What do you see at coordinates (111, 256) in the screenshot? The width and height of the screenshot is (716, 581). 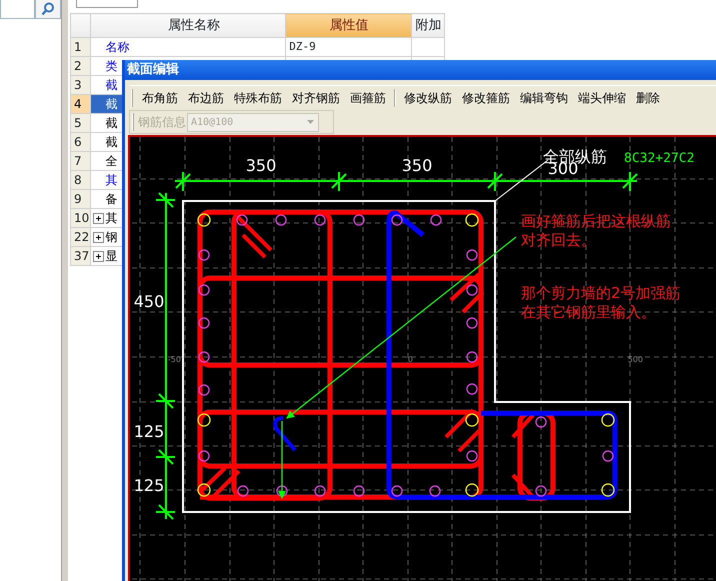 I see `property-name: 显` at bounding box center [111, 256].